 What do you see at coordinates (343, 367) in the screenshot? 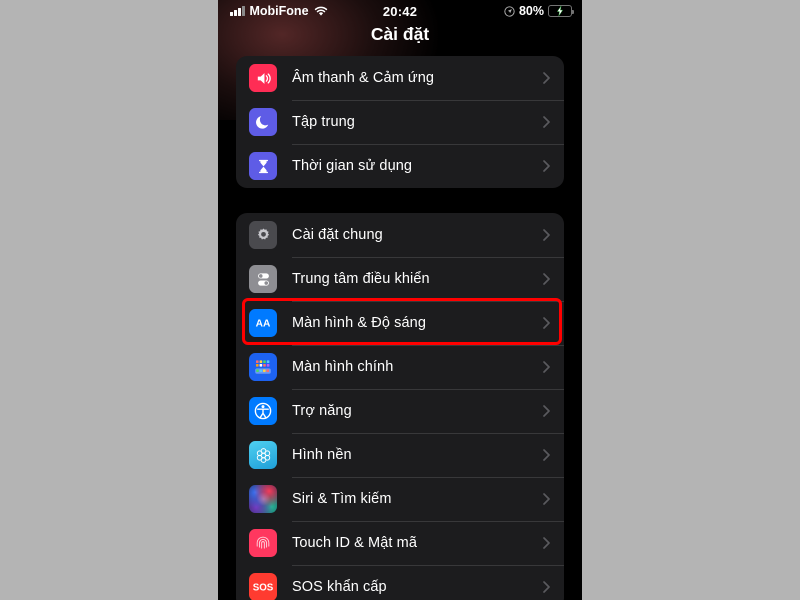
I see `settings-row-label: Màn hình chính` at bounding box center [343, 367].